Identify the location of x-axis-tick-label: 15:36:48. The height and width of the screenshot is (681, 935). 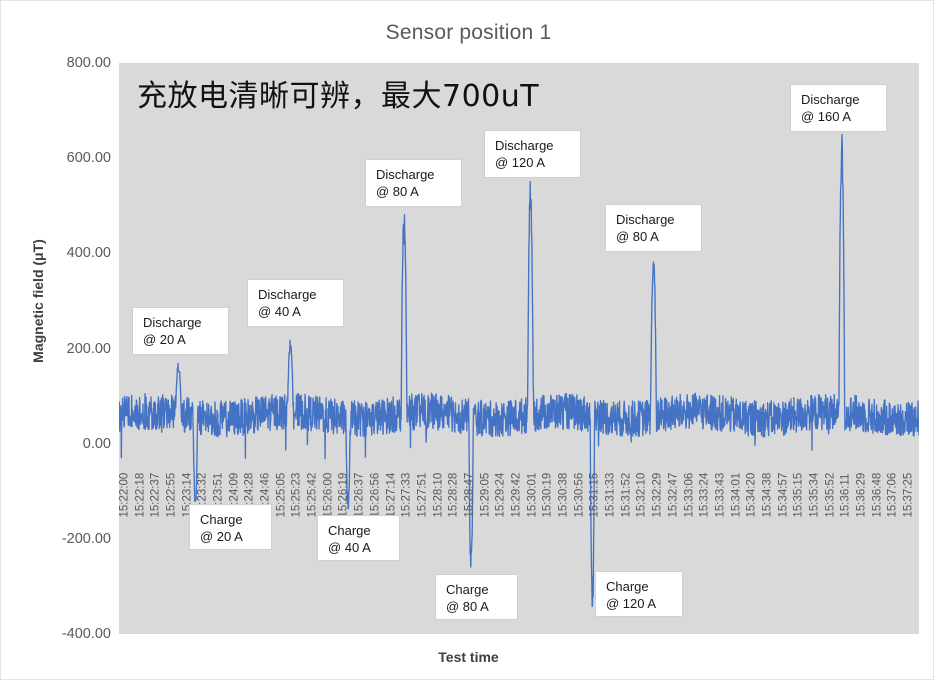
(877, 494).